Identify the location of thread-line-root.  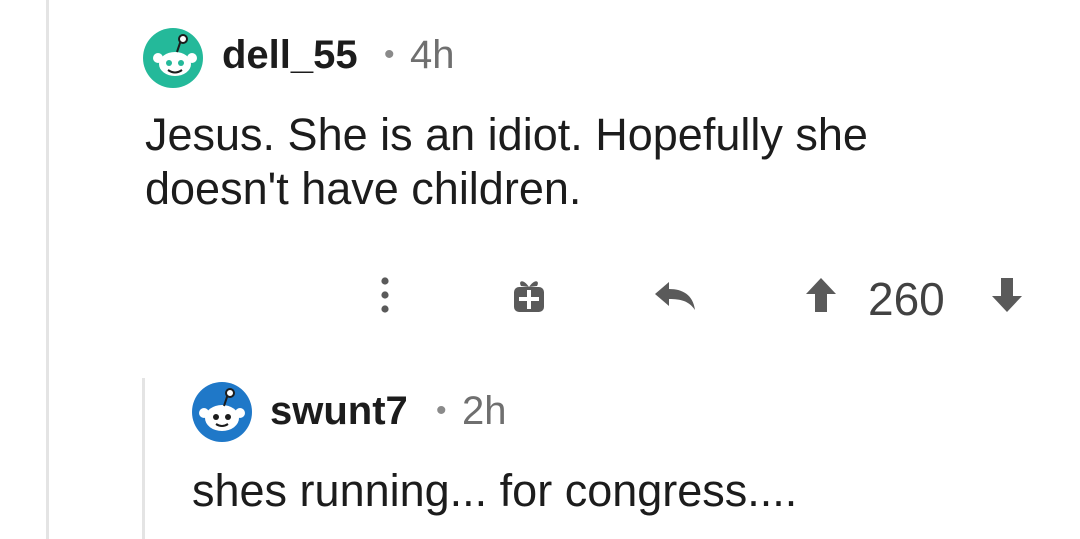
(47, 269).